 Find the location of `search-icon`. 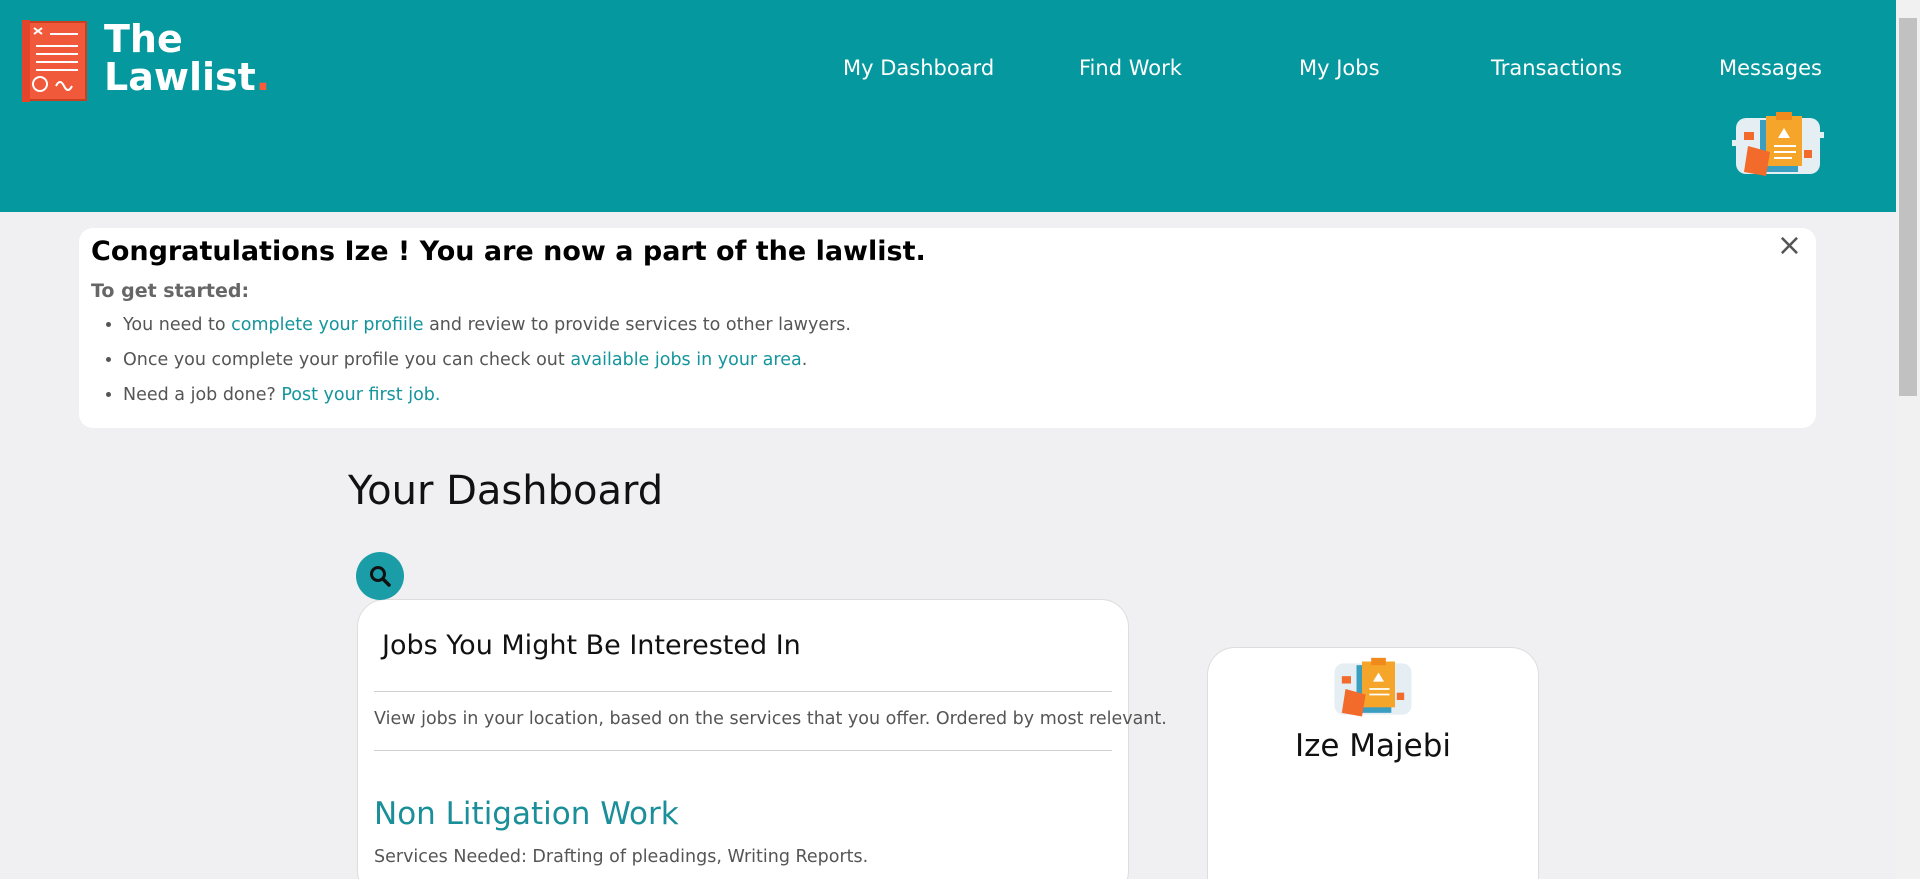

search-icon is located at coordinates (380, 576).